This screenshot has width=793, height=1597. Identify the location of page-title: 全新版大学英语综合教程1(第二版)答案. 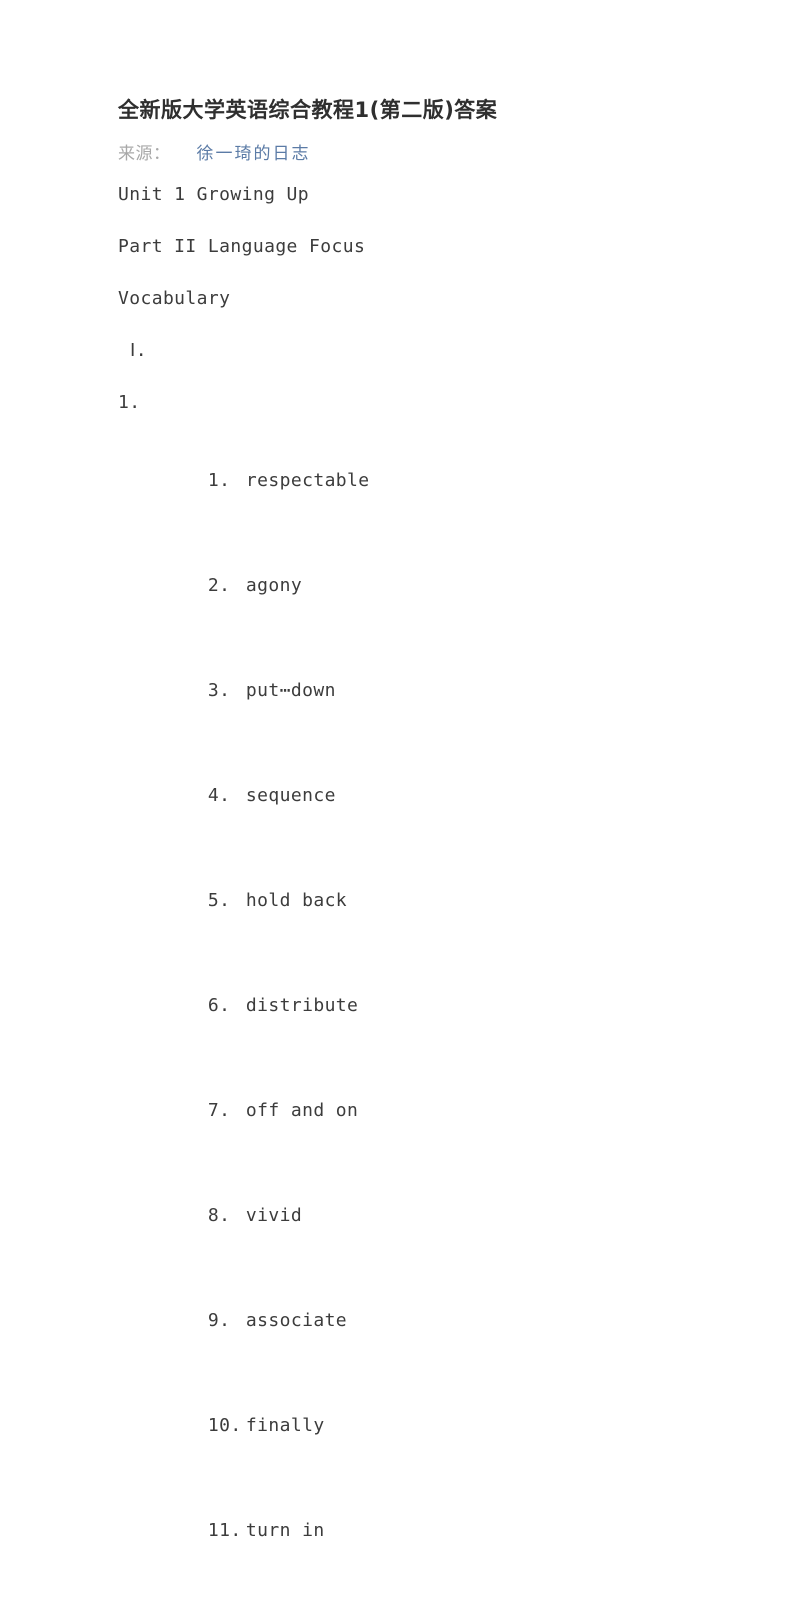
(308, 110).